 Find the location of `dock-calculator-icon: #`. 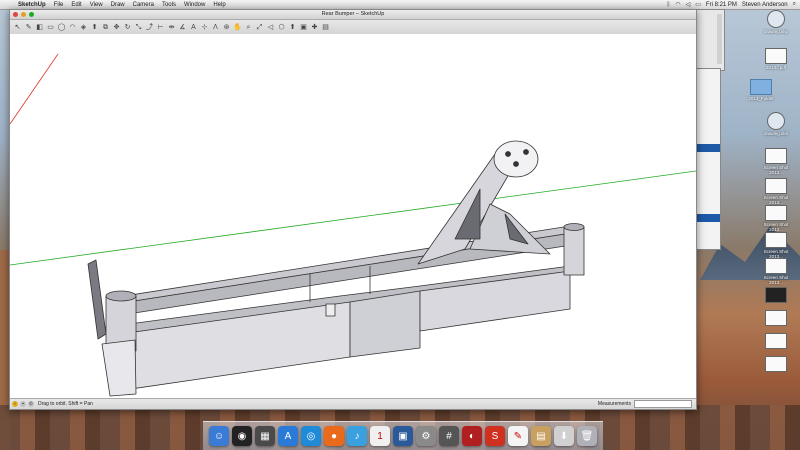

dock-calculator-icon: # is located at coordinates (449, 436).